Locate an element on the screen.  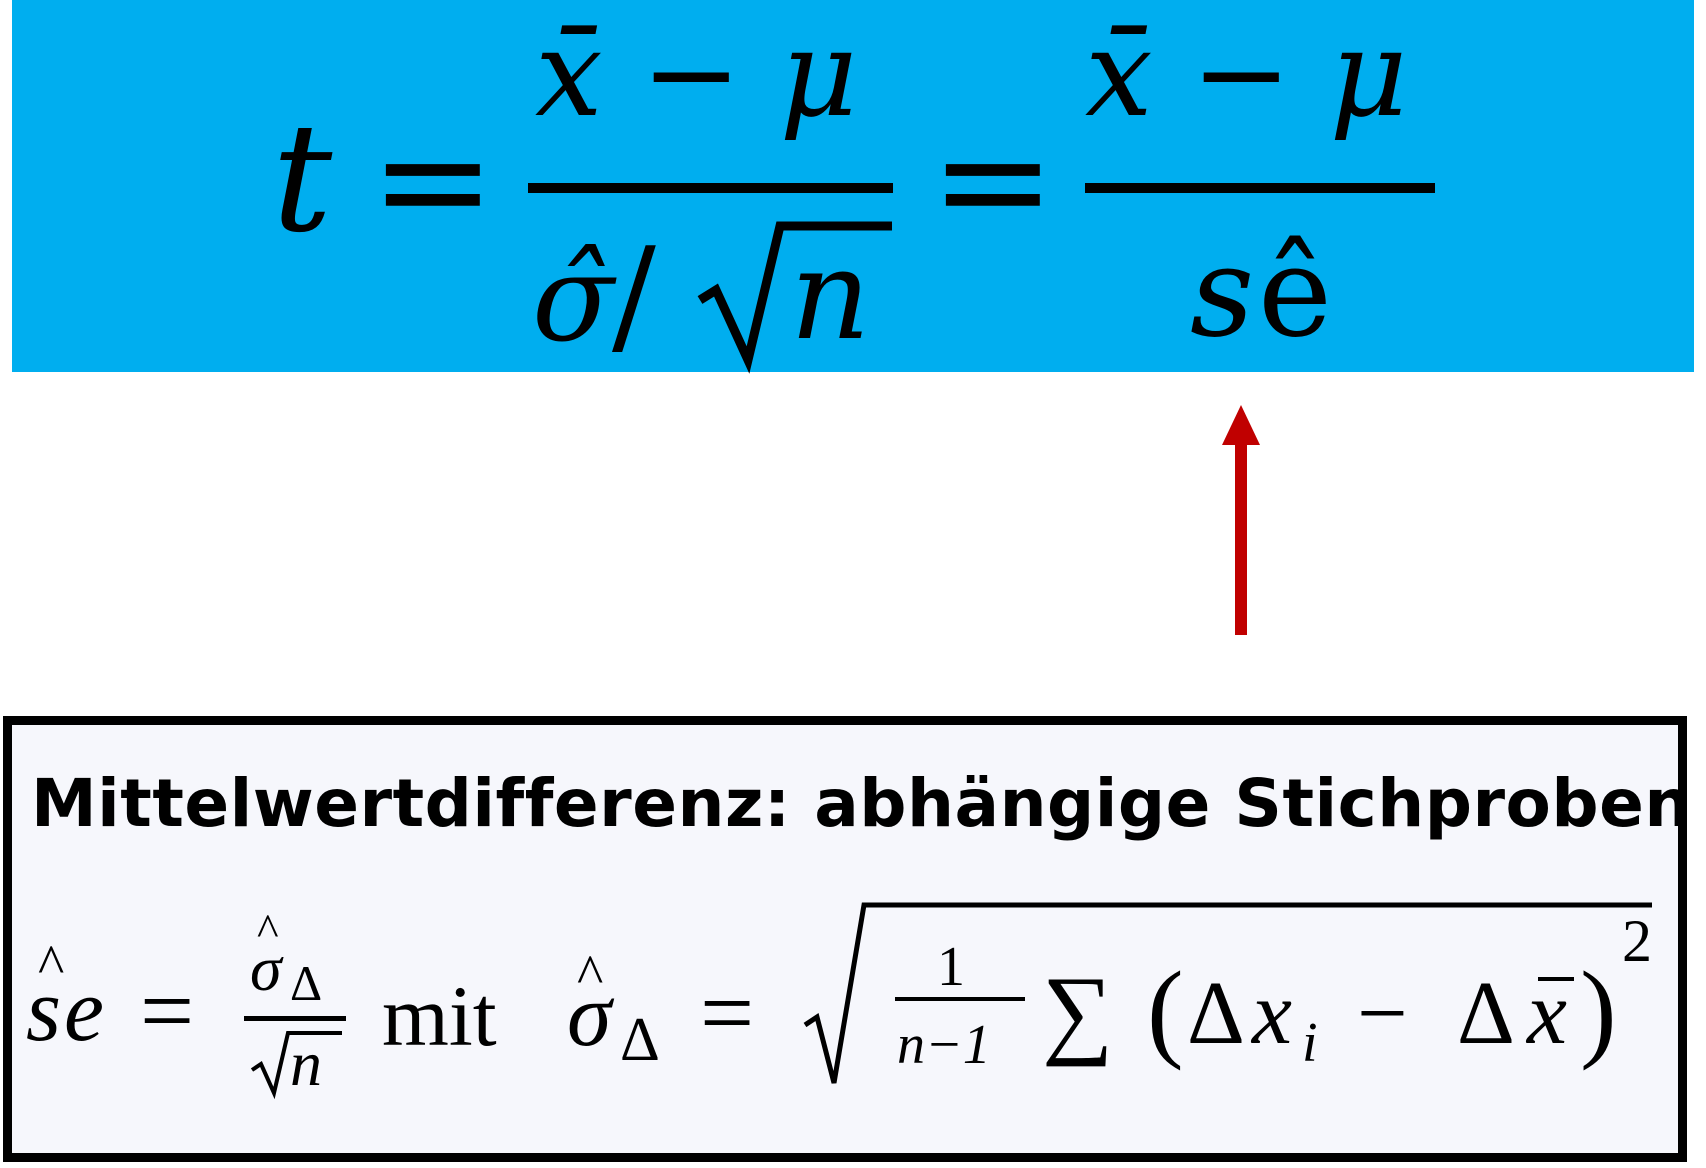
fraction-1-den-slash: / is located at coordinates (634, 295).